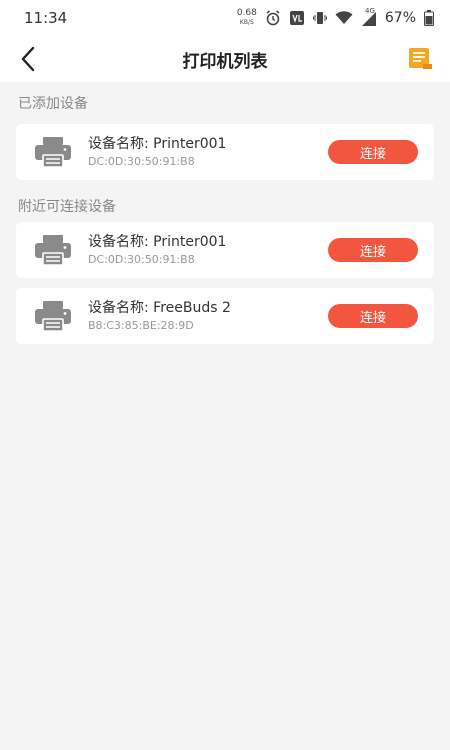 The width and height of the screenshot is (450, 750). I want to click on status-icons: 0.68 KB/S 4G 67%, so click(335, 17).